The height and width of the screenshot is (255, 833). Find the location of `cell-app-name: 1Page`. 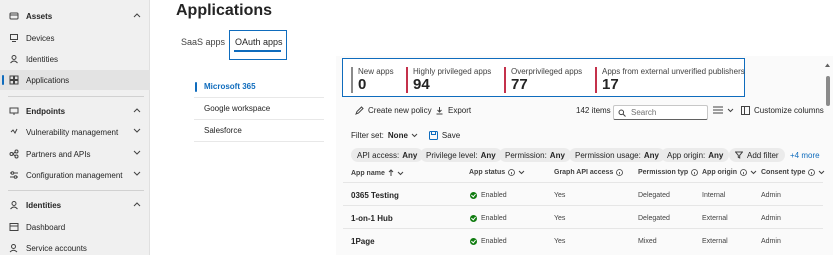

cell-app-name: 1Page is located at coordinates (363, 241).